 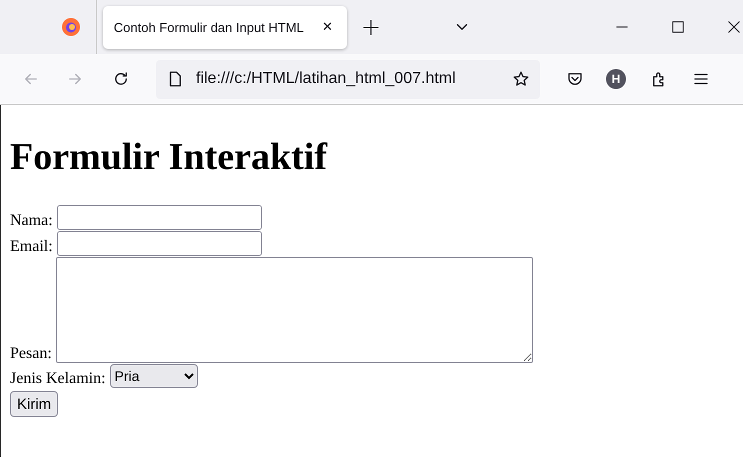 I want to click on message-textarea, so click(x=294, y=310).